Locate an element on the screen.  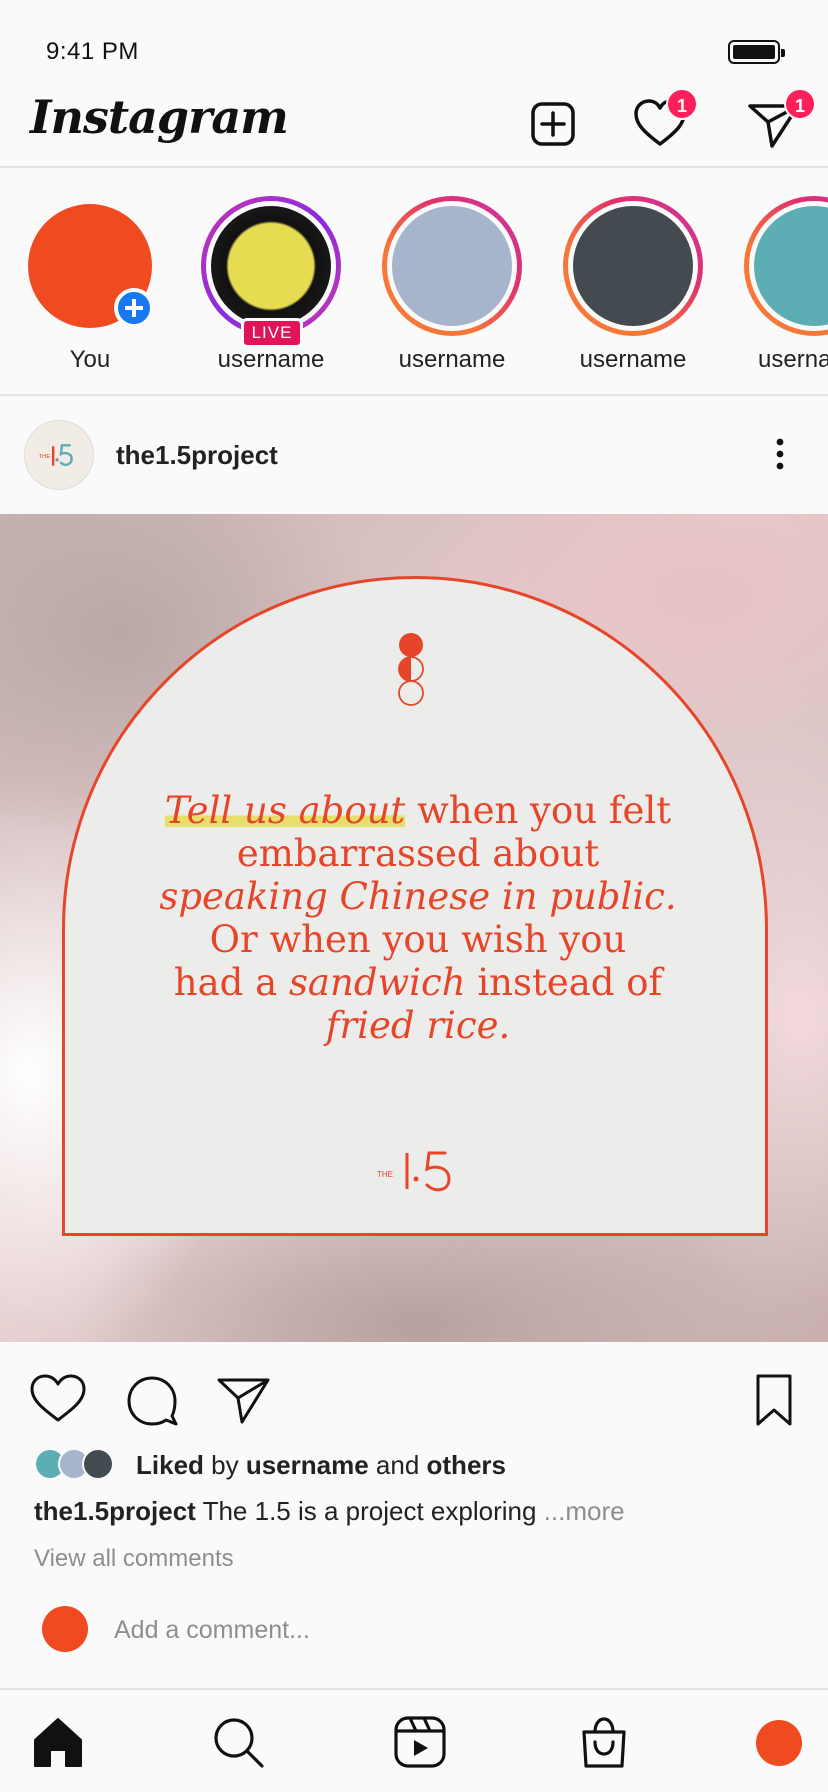
status-time: 9:41 PM is located at coordinates (92, 51).